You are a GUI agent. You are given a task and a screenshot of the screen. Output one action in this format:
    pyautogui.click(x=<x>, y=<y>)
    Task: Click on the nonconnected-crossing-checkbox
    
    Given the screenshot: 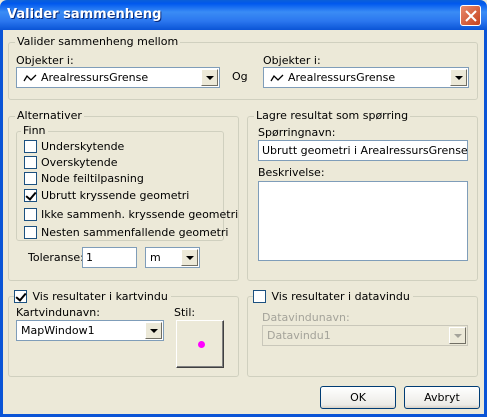 What is the action you would take?
    pyautogui.click(x=30, y=214)
    